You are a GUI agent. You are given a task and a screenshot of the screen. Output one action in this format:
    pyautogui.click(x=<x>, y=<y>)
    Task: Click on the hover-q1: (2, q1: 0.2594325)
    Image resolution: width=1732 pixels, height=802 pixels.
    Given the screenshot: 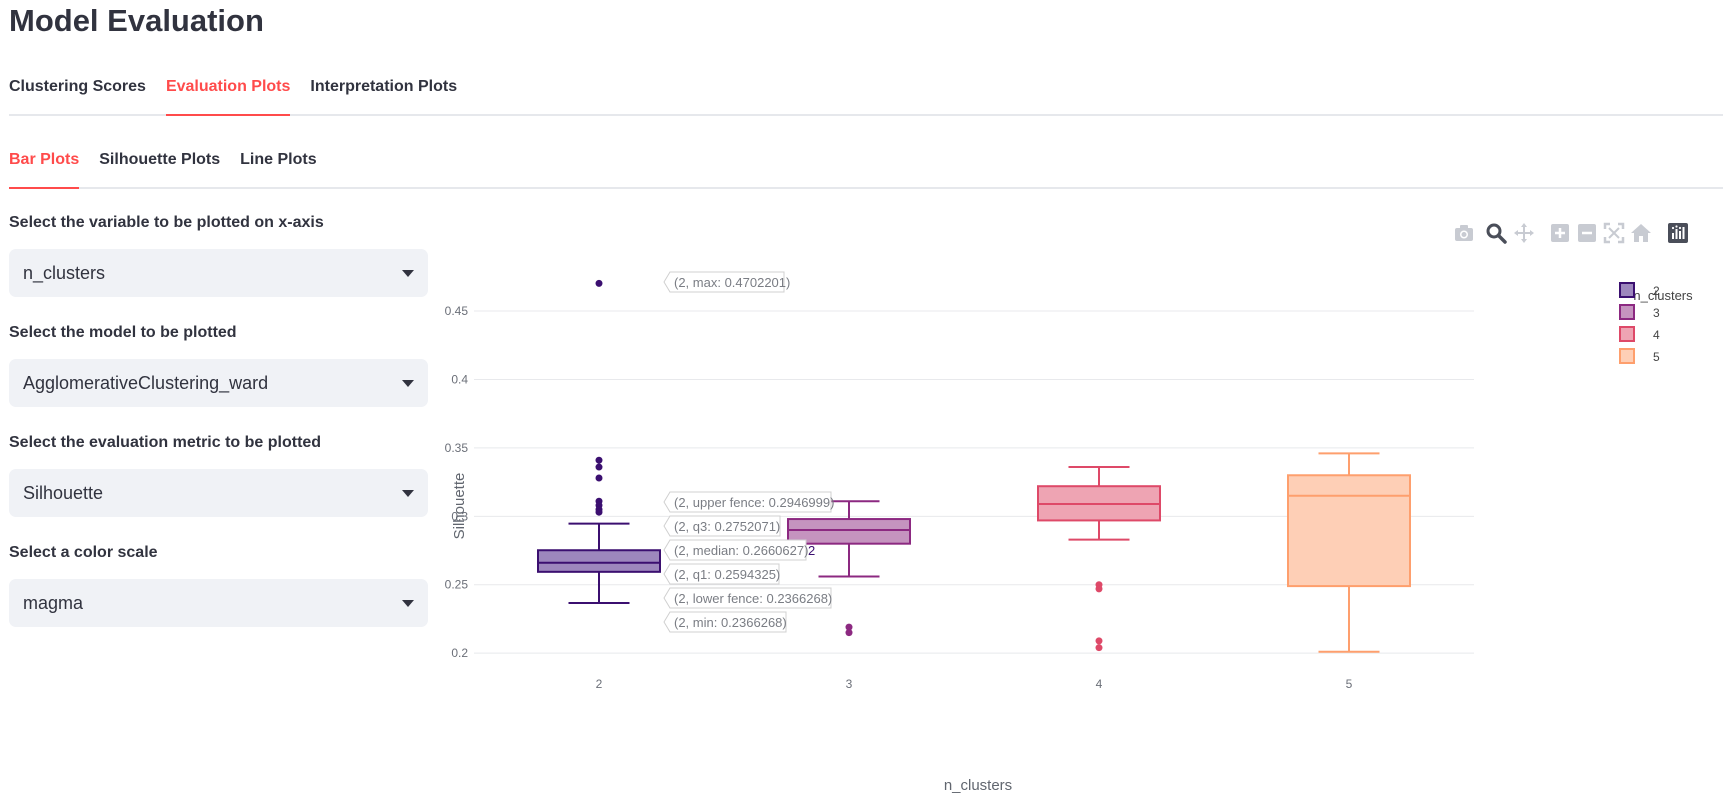 What is the action you would take?
    pyautogui.click(x=721, y=574)
    